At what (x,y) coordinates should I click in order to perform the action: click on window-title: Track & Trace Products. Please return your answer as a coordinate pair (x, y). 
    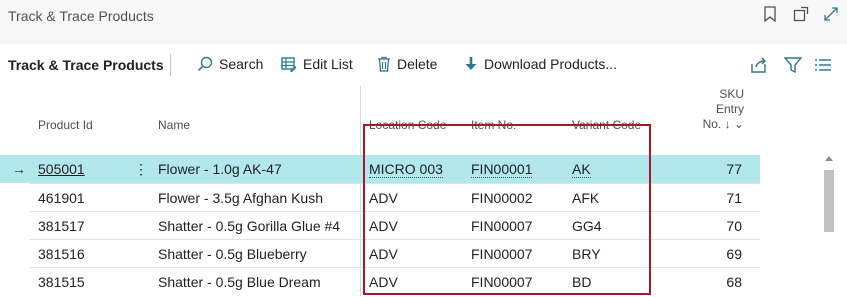
    Looking at the image, I should click on (81, 16).